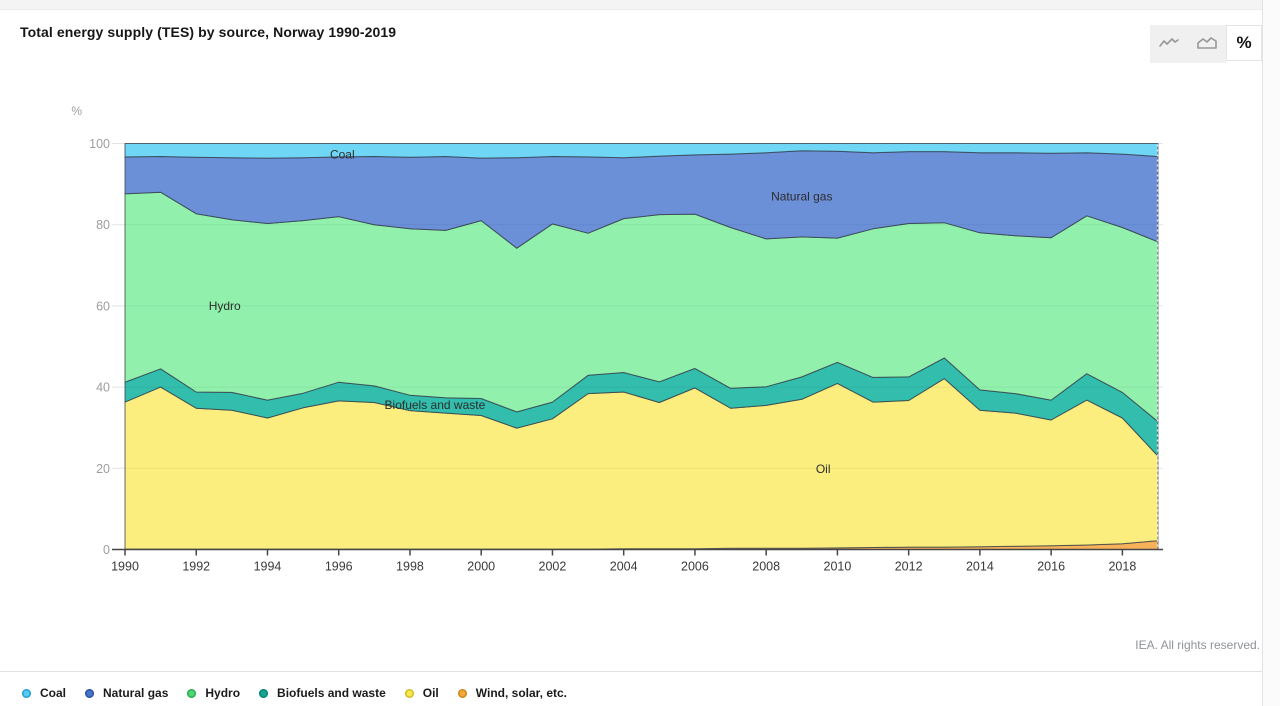 The height and width of the screenshot is (706, 1280). I want to click on scrollbar-track, so click(1271, 353).